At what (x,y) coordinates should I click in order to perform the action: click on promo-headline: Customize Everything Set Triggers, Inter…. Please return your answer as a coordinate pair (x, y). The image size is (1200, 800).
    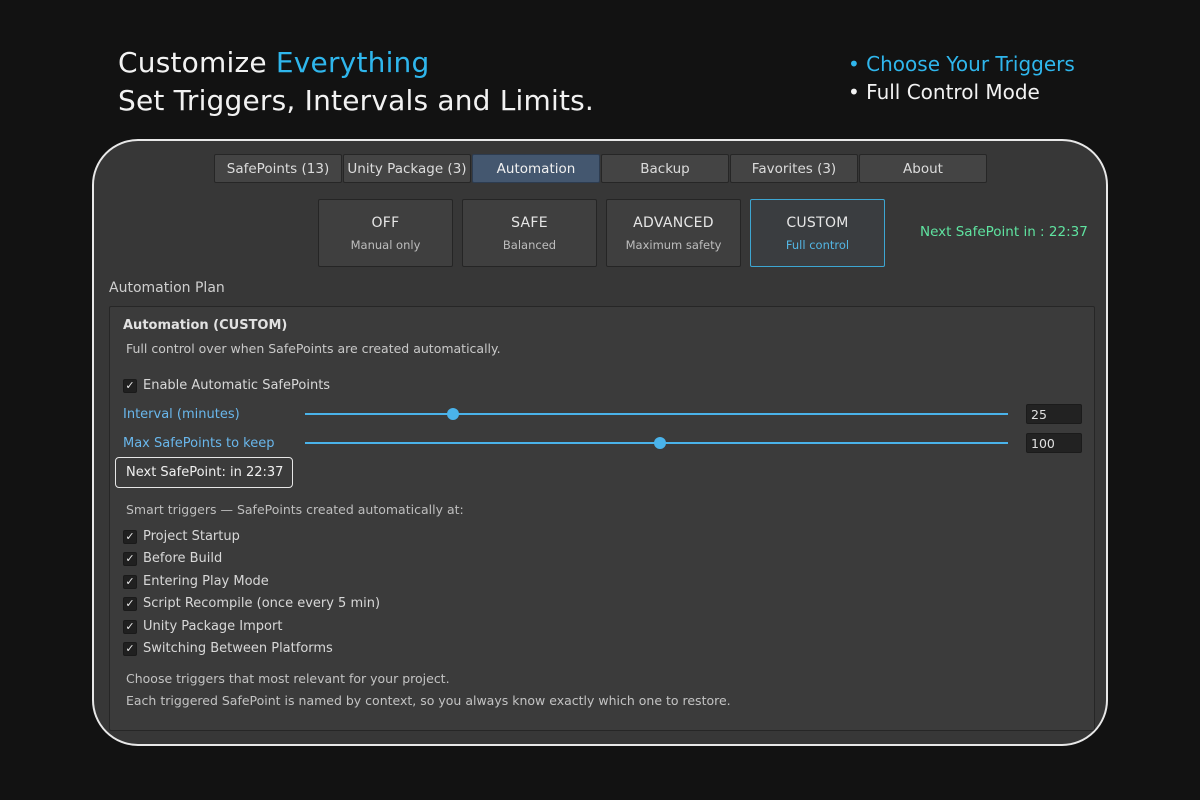
    Looking at the image, I should click on (356, 82).